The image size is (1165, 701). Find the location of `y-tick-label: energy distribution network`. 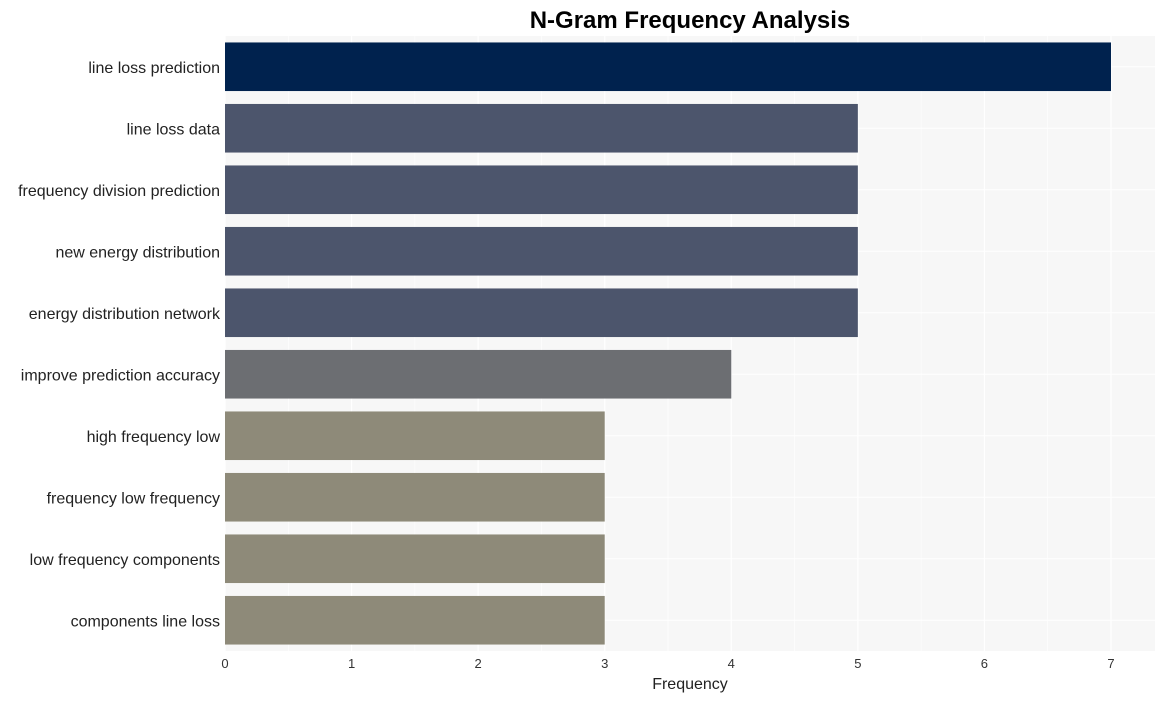

y-tick-label: energy distribution network is located at coordinates (125, 314).